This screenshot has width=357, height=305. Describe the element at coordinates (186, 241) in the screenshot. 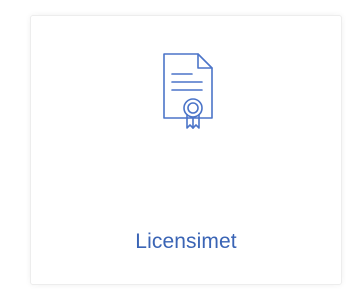

I see `tile-label: Licensimet` at that location.